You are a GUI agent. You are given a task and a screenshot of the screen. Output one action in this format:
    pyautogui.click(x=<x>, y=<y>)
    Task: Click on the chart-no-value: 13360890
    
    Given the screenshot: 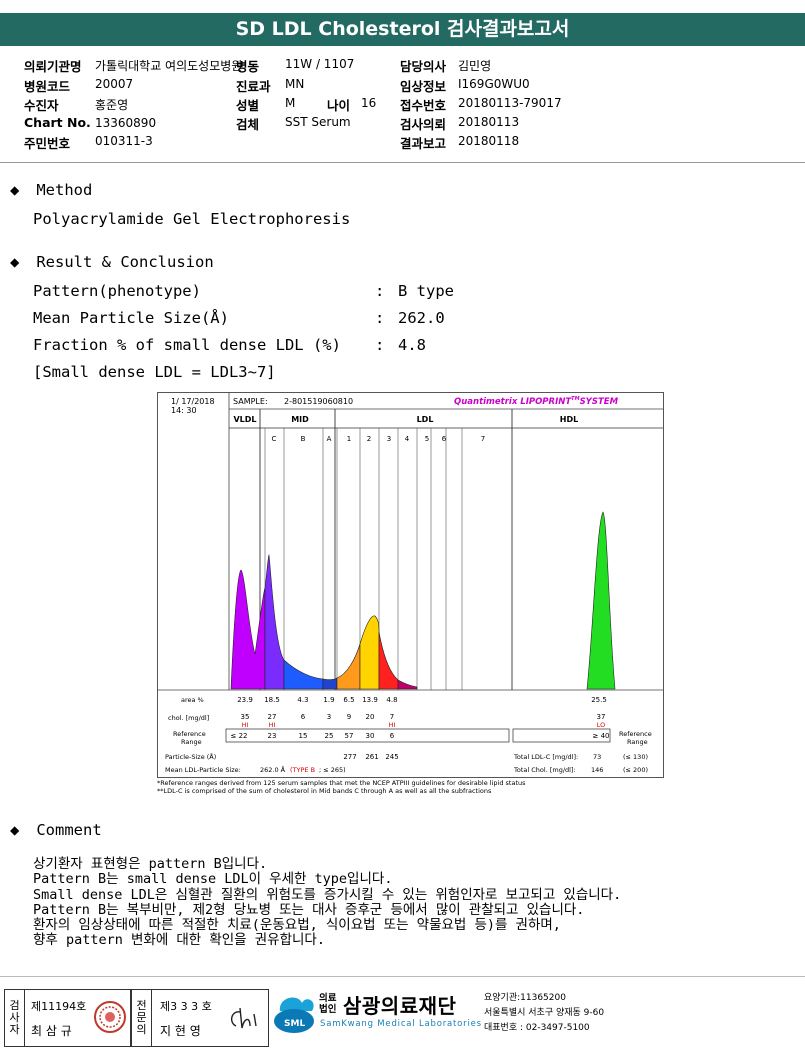 What is the action you would take?
    pyautogui.click(x=126, y=123)
    